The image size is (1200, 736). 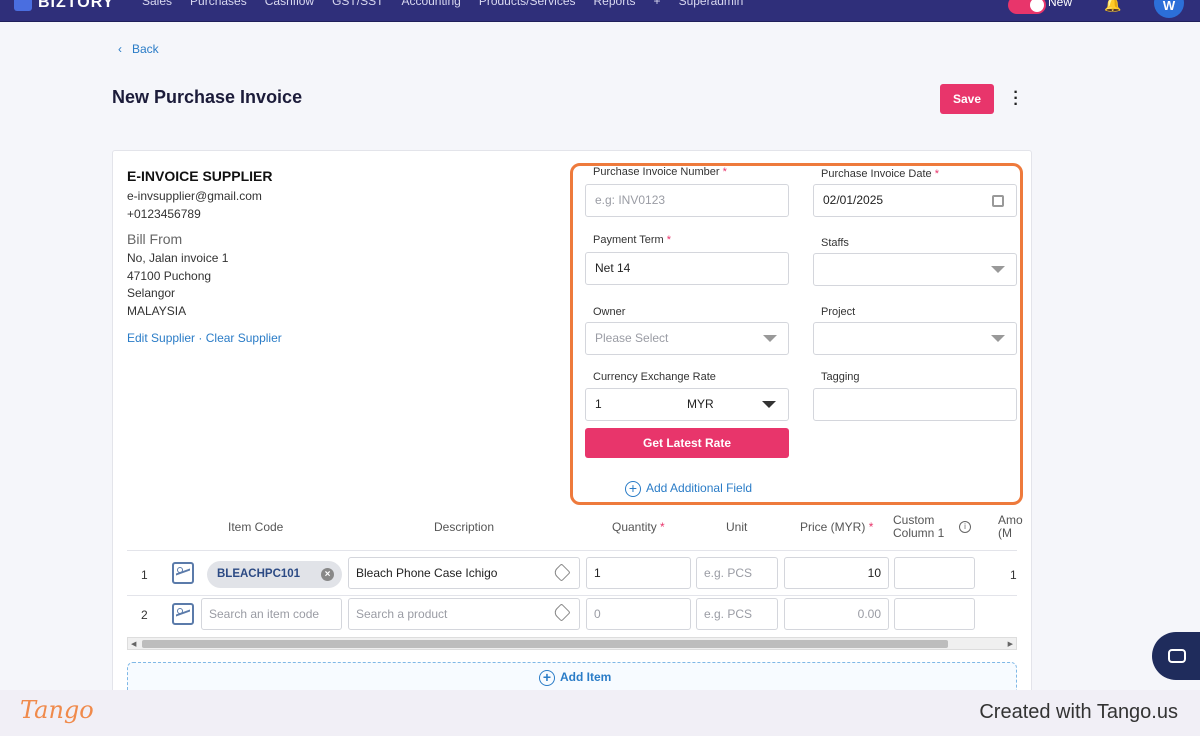 I want to click on supplier-name: E-INVOICE SUPPLIER, so click(x=200, y=176).